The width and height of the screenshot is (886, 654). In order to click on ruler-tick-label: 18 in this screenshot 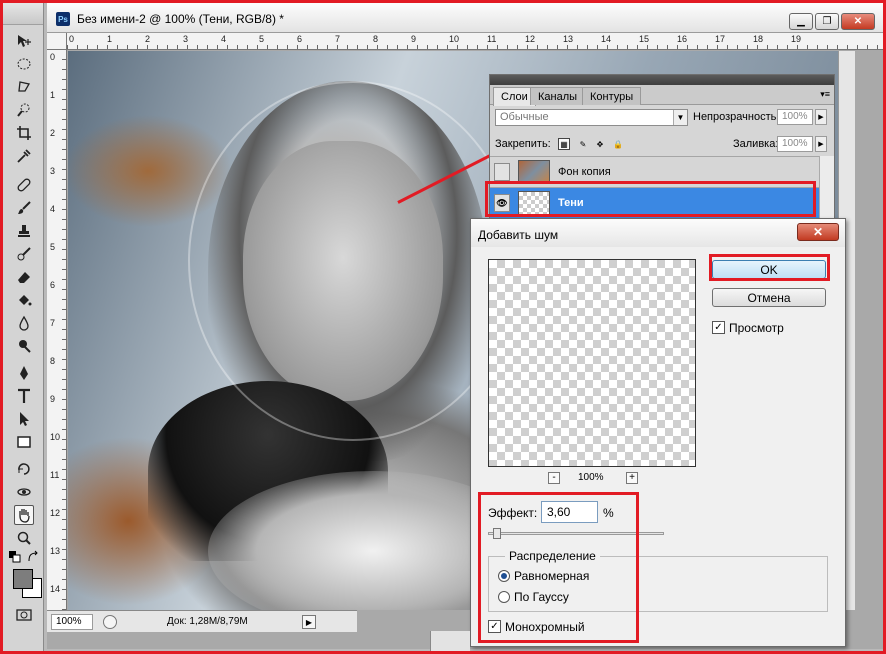, I will do `click(758, 39)`.